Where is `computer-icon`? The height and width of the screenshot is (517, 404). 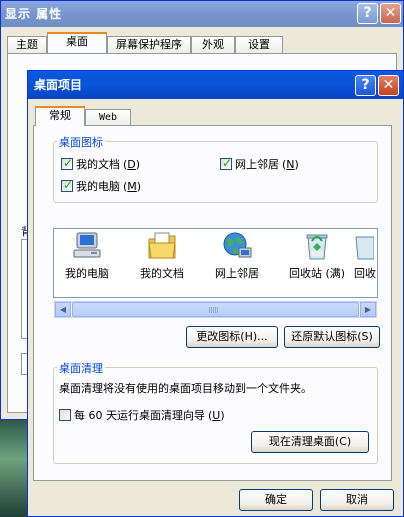
computer-icon is located at coordinates (87, 246).